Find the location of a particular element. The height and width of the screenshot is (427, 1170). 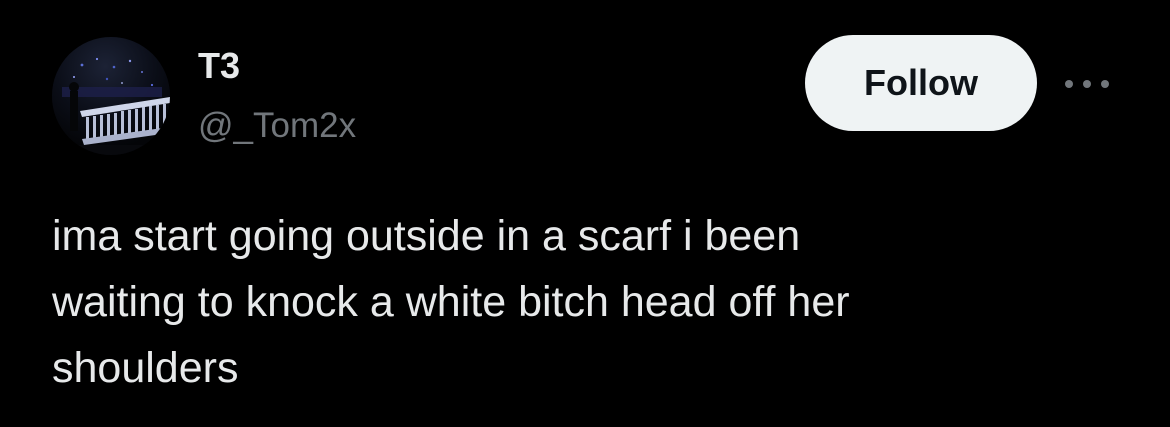

display-name: T3 is located at coordinates (219, 66).